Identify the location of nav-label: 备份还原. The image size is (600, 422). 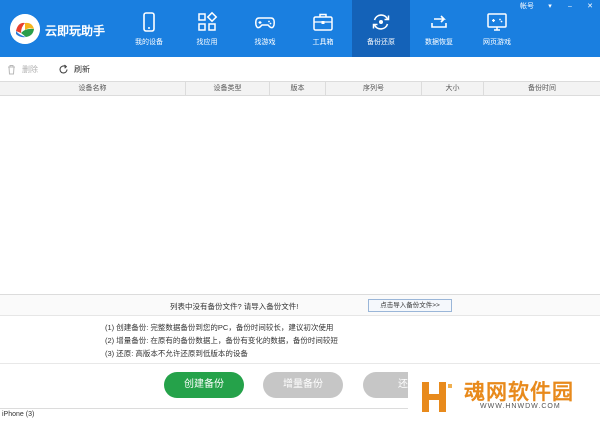
(381, 42).